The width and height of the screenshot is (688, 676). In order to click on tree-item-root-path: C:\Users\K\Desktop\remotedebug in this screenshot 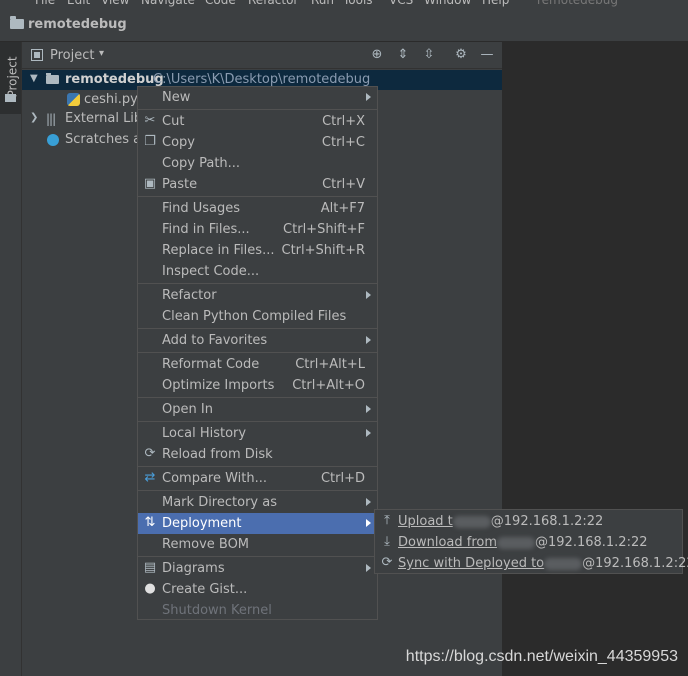, I will do `click(262, 79)`.